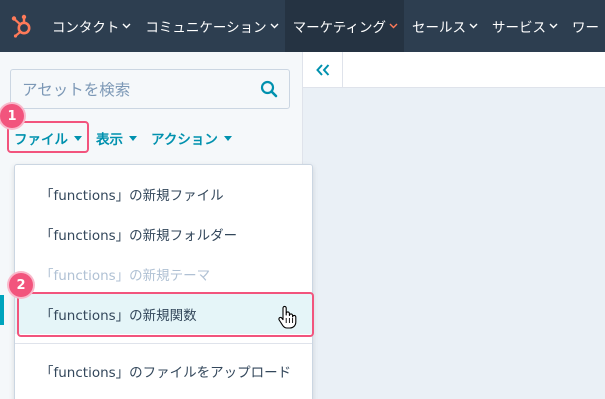 The height and width of the screenshot is (399, 605). Describe the element at coordinates (130, 89) in the screenshot. I see `search-placeholder: アセットを検索` at that location.